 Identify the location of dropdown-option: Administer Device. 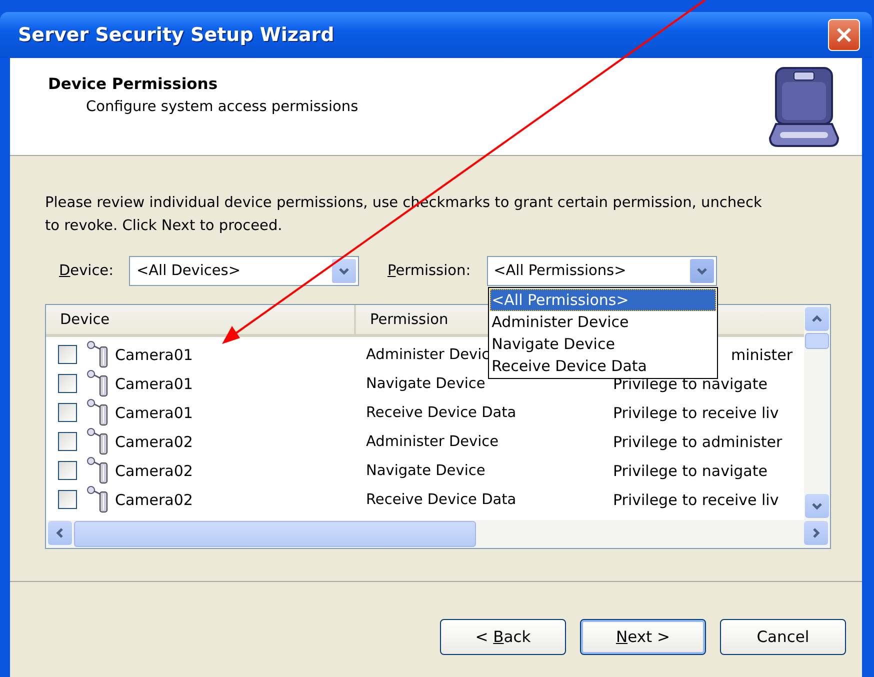
(603, 322).